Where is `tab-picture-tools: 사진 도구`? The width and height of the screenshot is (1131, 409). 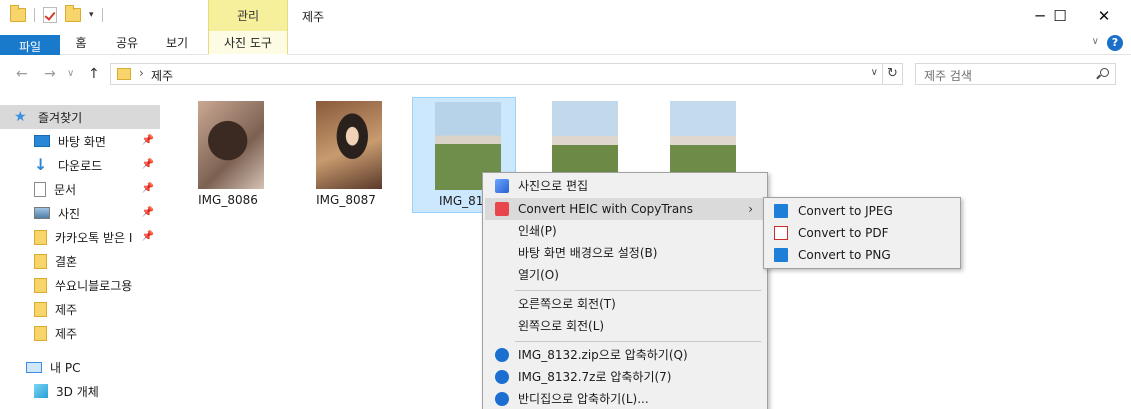 tab-picture-tools: 사진 도구 is located at coordinates (248, 43).